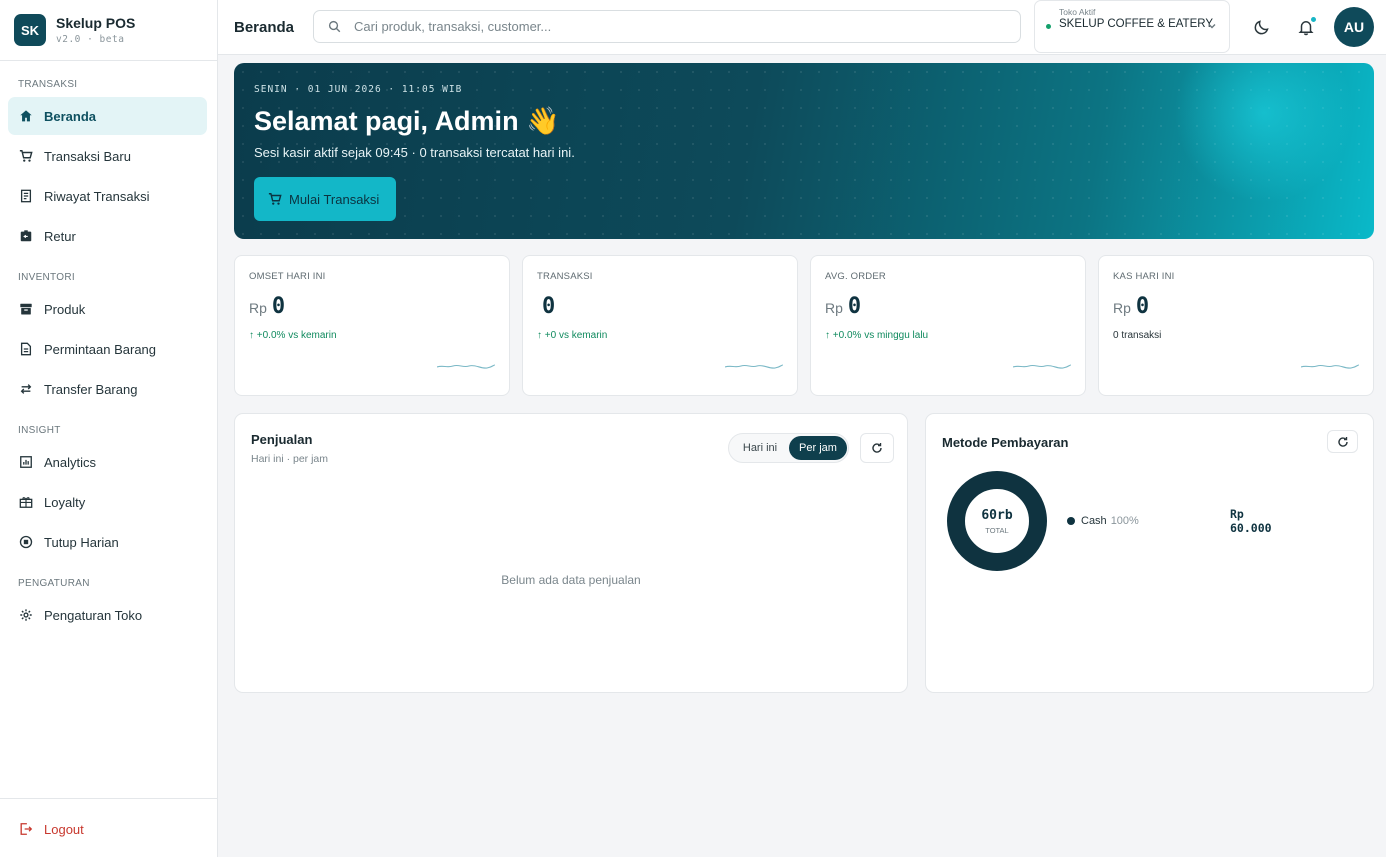  I want to click on logout-button: Logout, so click(46, 829).